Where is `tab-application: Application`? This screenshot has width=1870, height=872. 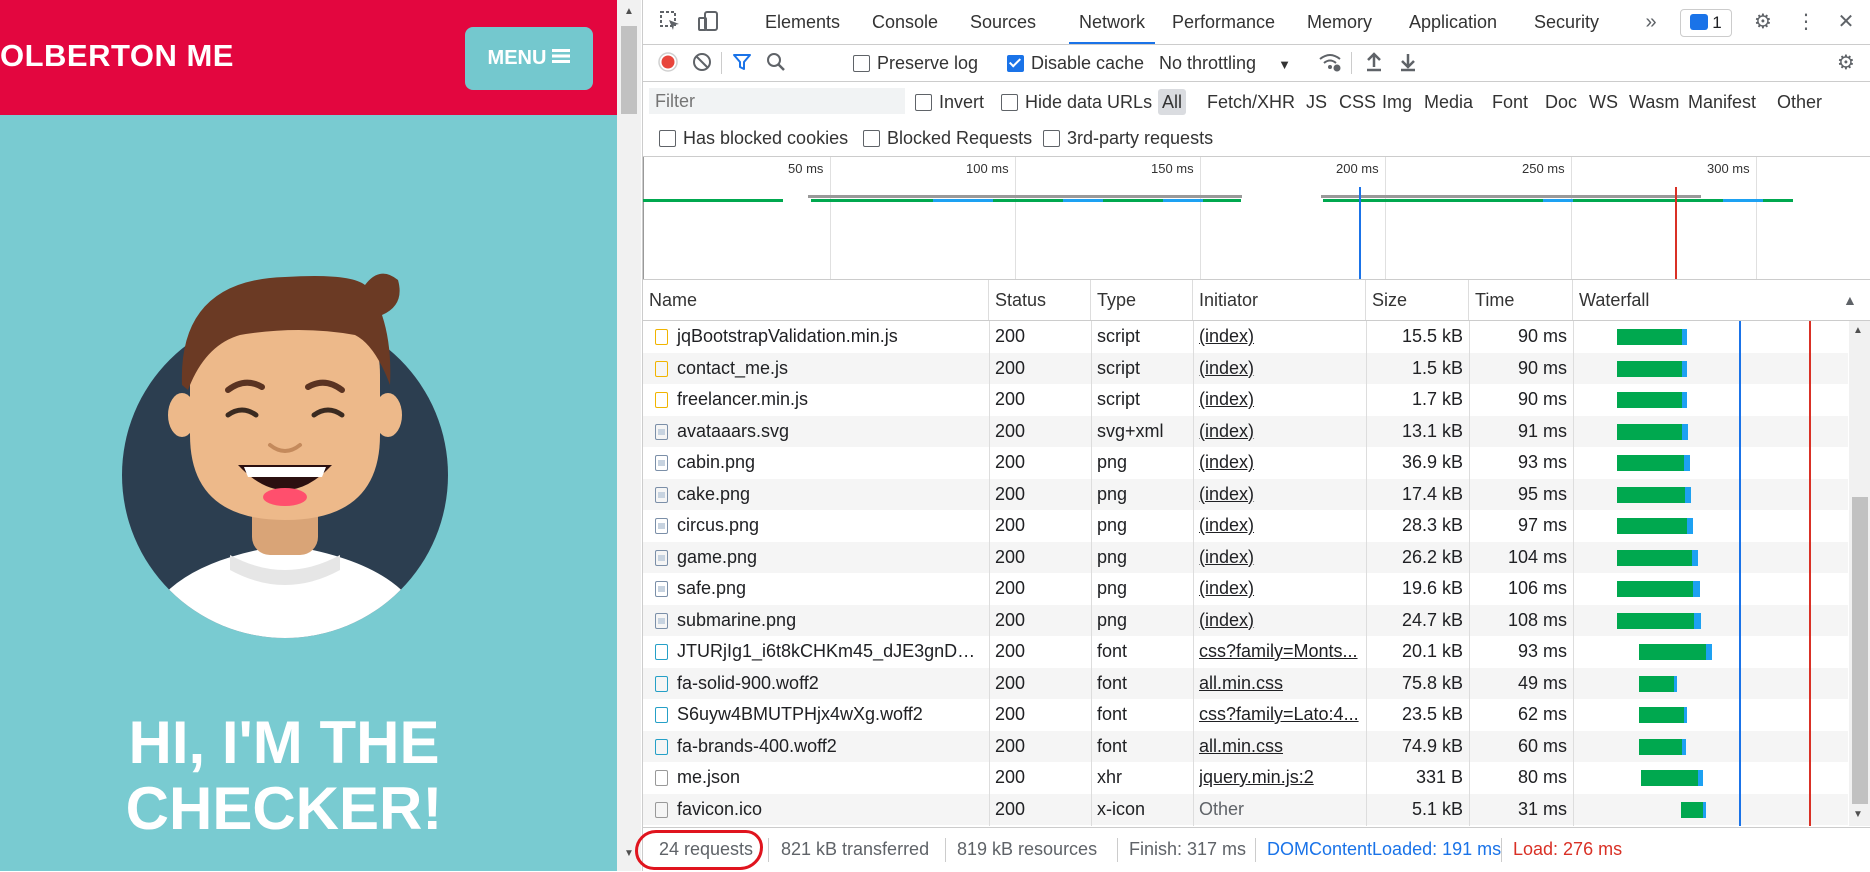 tab-application: Application is located at coordinates (1453, 22).